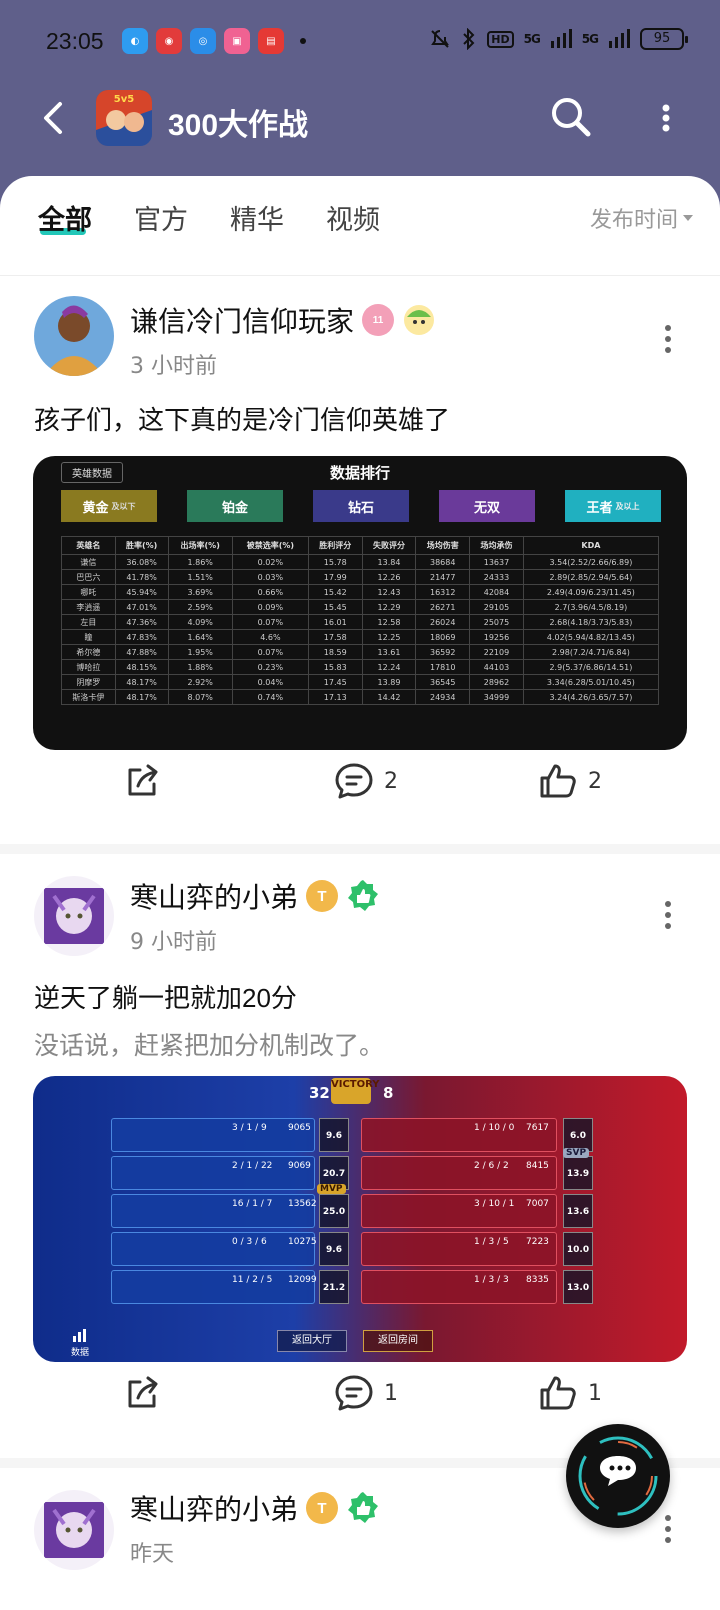 The width and height of the screenshot is (720, 1610). What do you see at coordinates (491, 1166) in the screenshot?
I see `player-kda: 2 / 6 / 2` at bounding box center [491, 1166].